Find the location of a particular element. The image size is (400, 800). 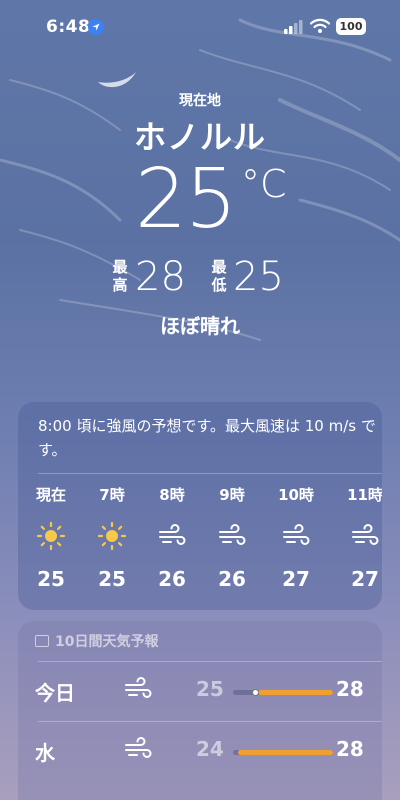

battery-indicator: 100 is located at coordinates (351, 26).